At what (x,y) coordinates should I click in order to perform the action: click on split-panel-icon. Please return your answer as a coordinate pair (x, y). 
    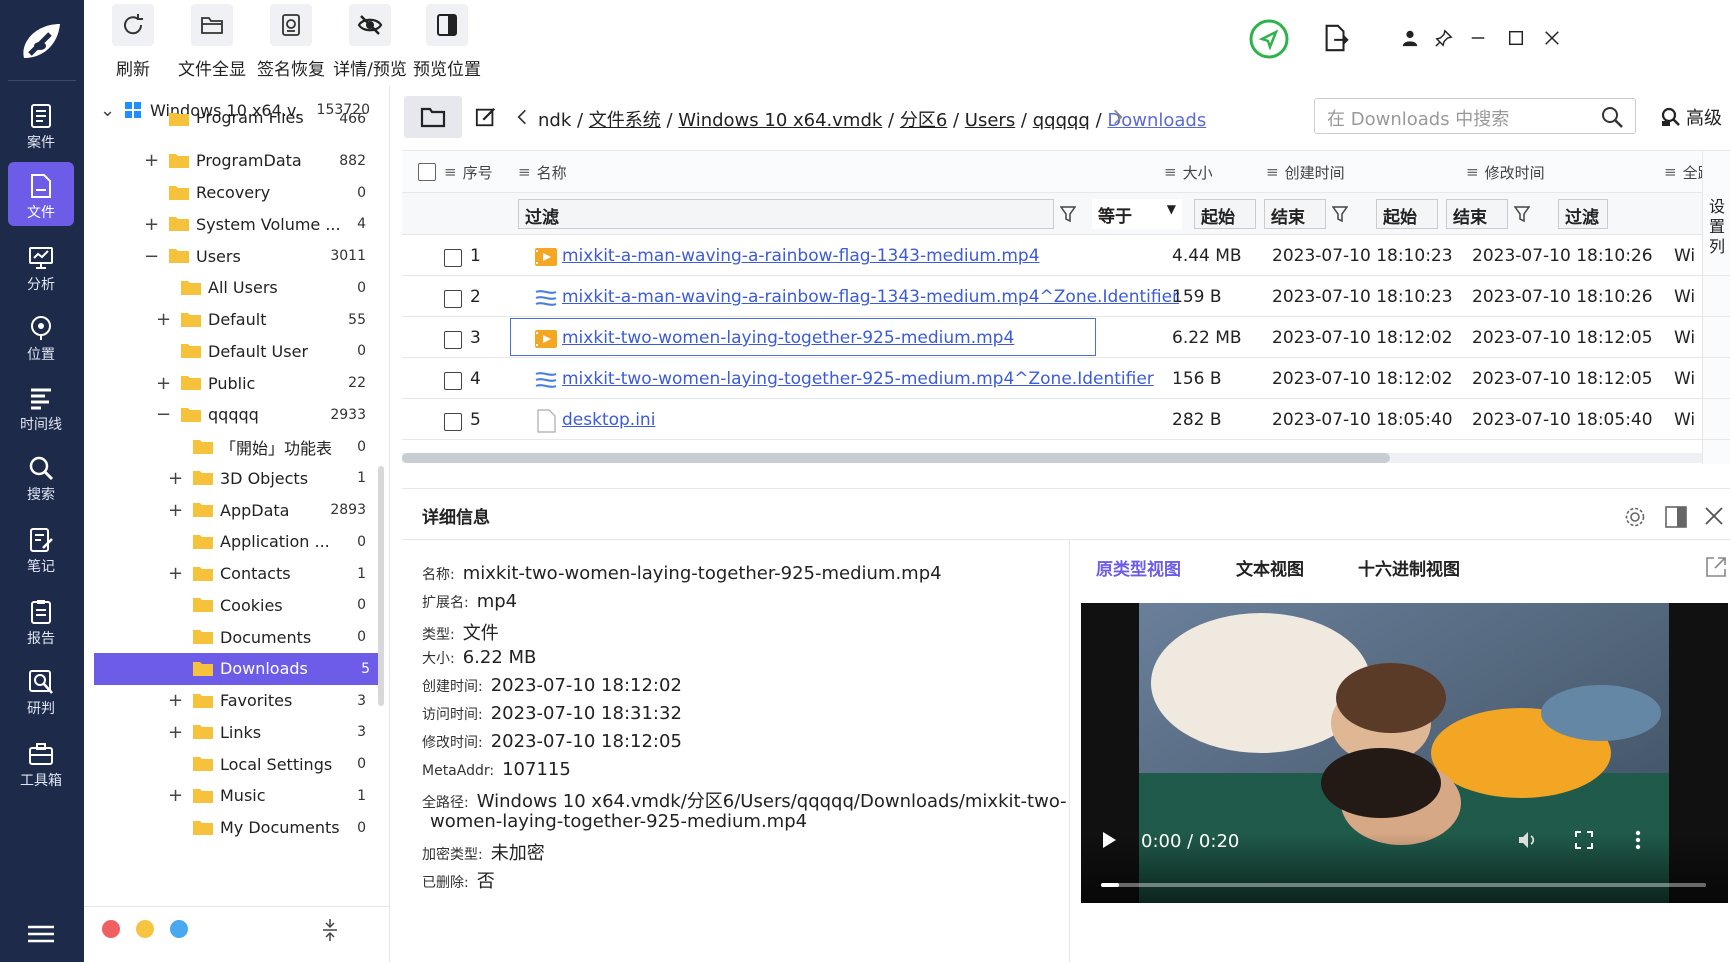
    Looking at the image, I should click on (1676, 517).